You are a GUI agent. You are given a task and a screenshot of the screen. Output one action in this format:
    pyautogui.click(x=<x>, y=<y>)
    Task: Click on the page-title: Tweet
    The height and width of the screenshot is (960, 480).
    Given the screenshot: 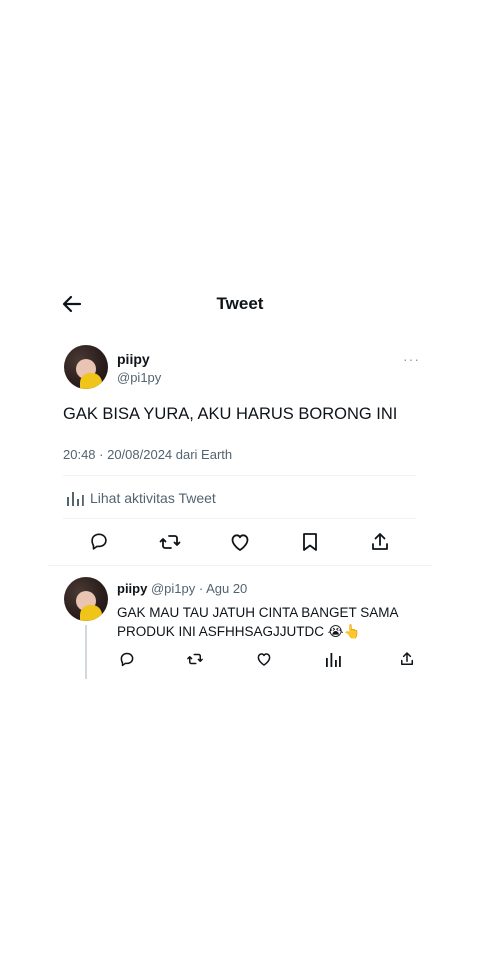 What is the action you would take?
    pyautogui.click(x=240, y=303)
    